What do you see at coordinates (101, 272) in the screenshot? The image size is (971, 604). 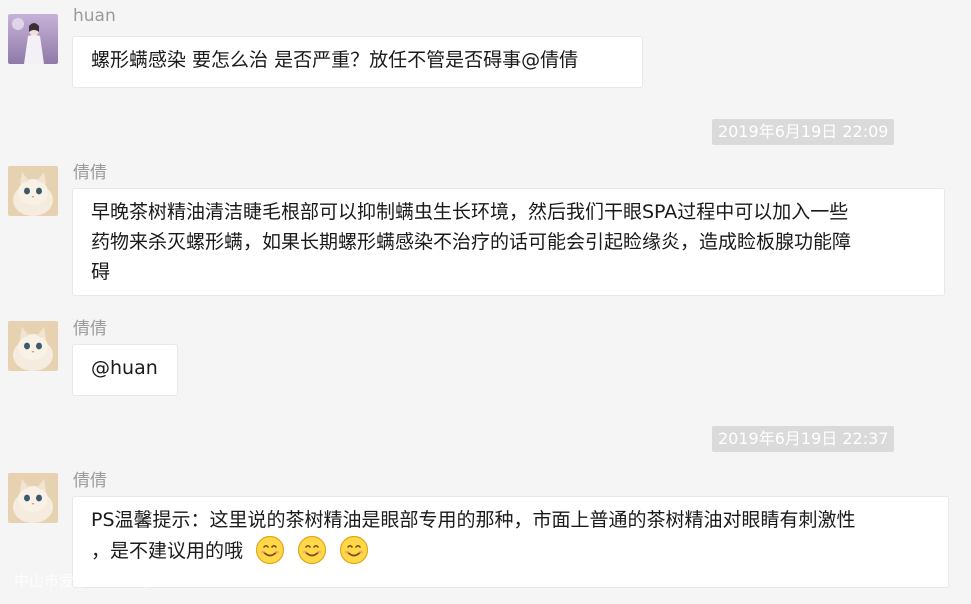 I see `message-text-line: 碍` at bounding box center [101, 272].